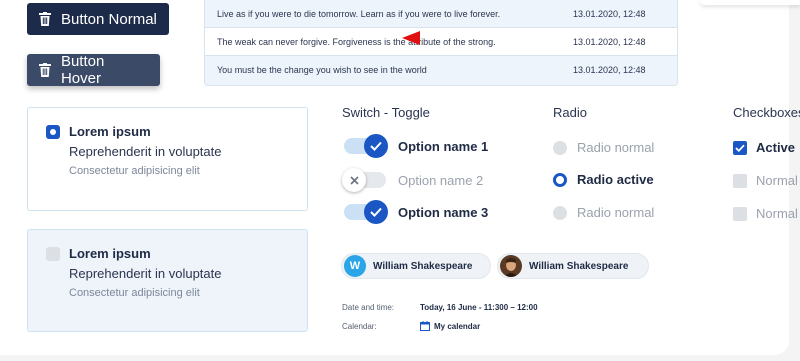  What do you see at coordinates (766, 112) in the screenshot?
I see `checkbox-section-title: Checkboxes` at bounding box center [766, 112].